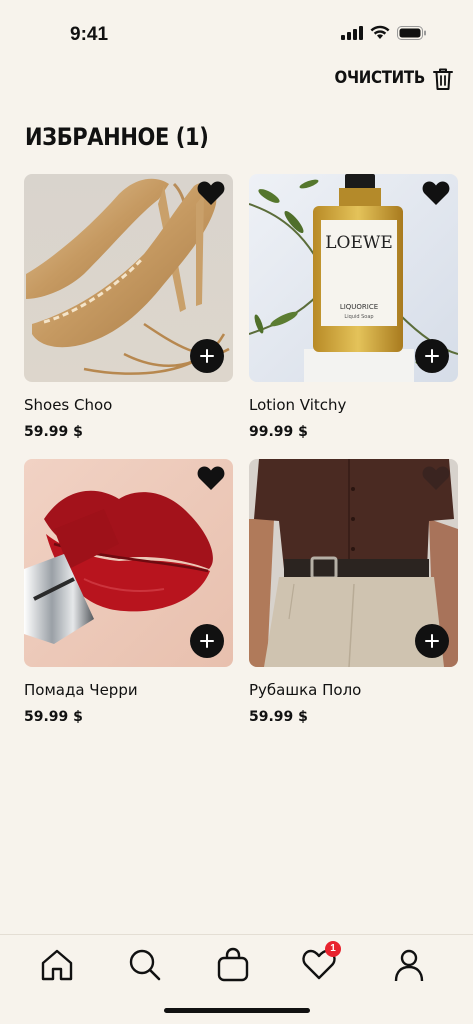  What do you see at coordinates (411, 32) in the screenshot?
I see `battery-icon` at bounding box center [411, 32].